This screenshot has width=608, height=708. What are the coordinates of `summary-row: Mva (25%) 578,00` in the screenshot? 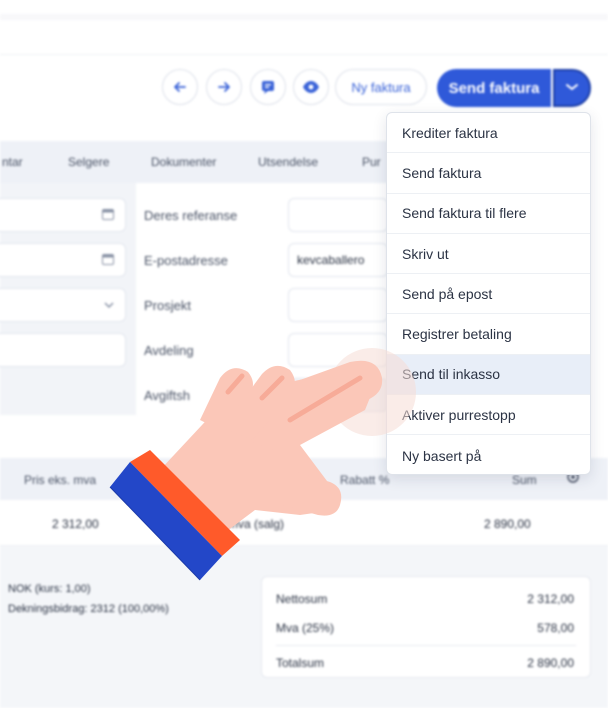 It's located at (426, 627).